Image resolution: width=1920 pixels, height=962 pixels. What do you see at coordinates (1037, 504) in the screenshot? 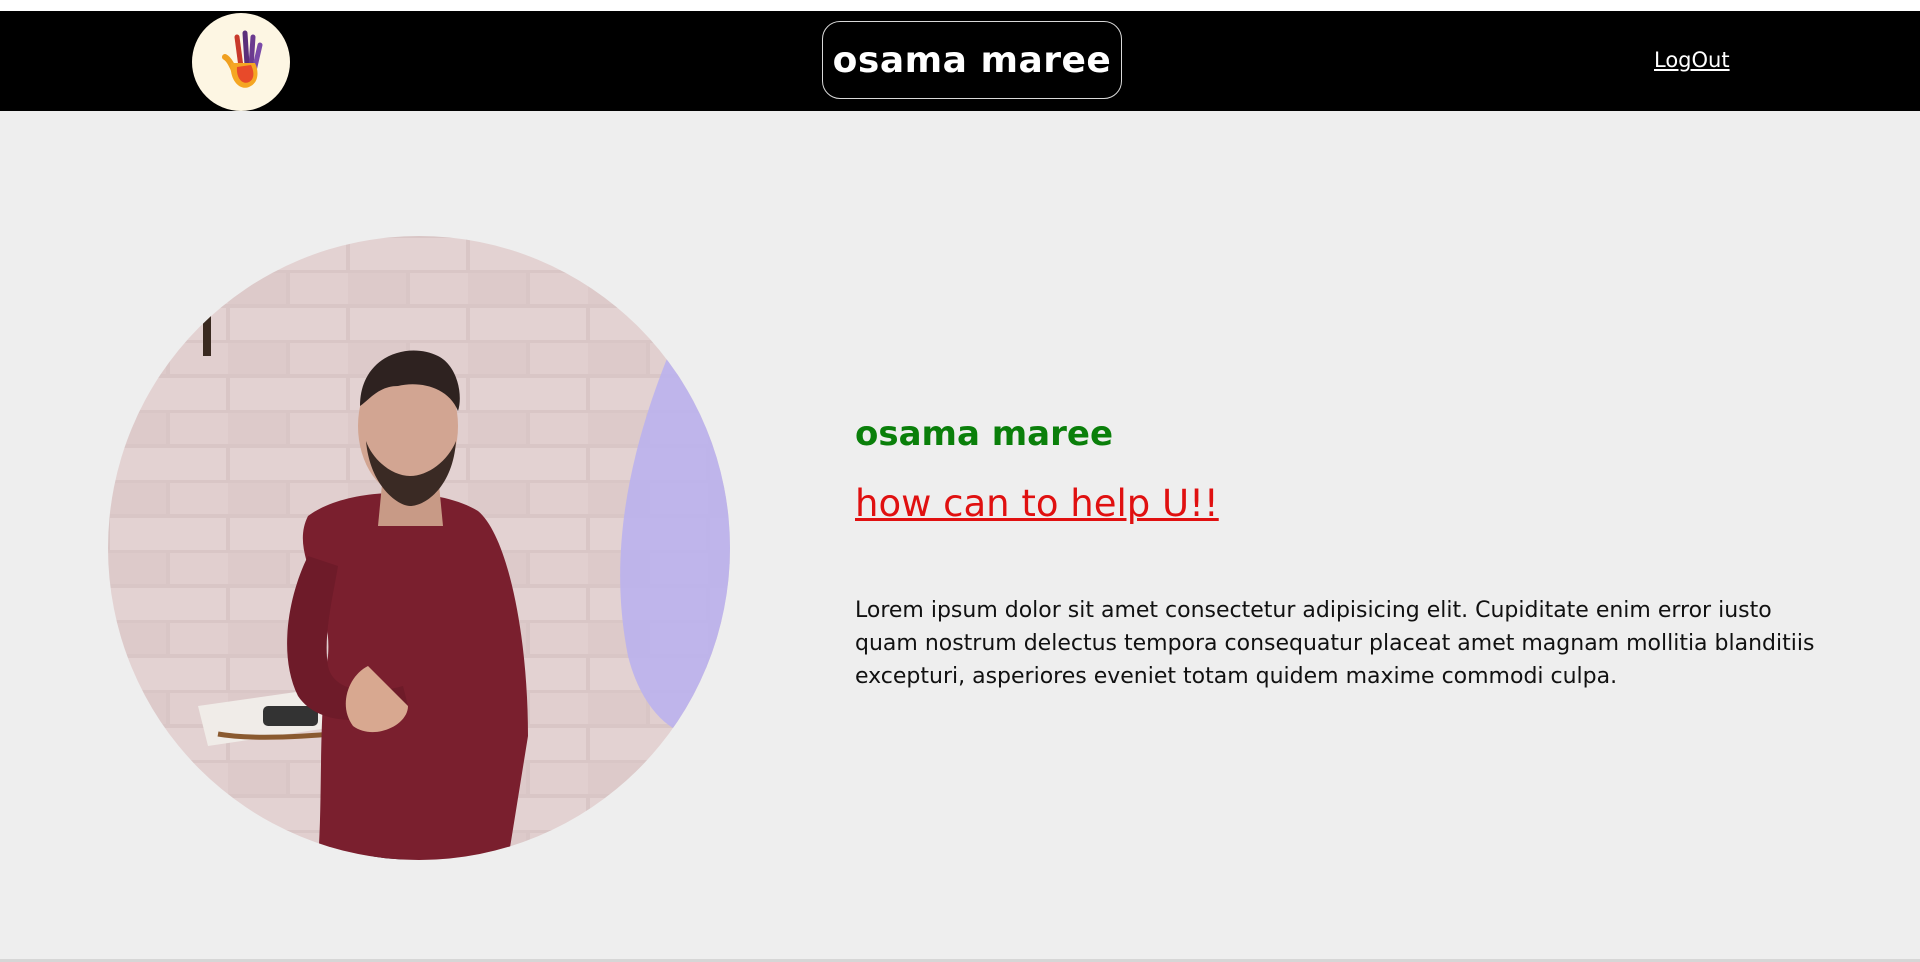
I see `help-link: how can to help U!!` at bounding box center [1037, 504].